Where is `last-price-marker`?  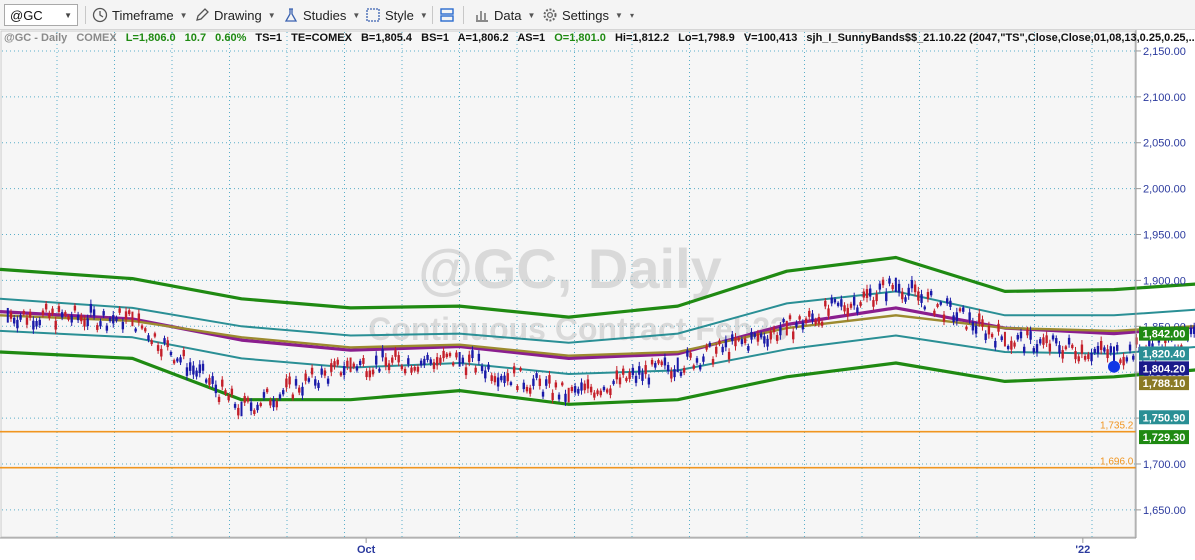
last-price-marker is located at coordinates (1114, 366).